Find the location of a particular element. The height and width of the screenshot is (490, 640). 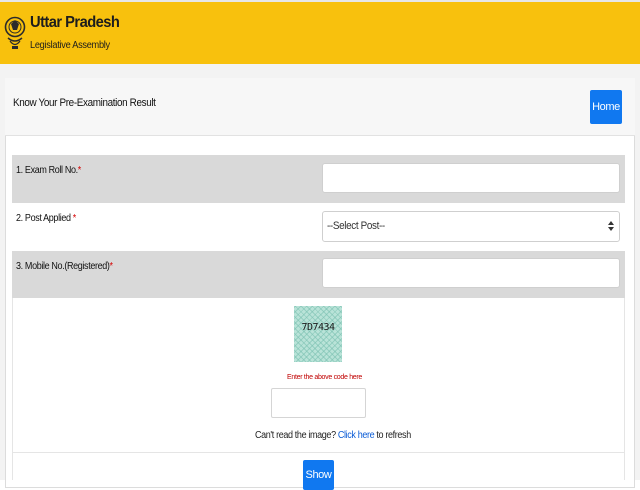

divider is located at coordinates (318, 452).